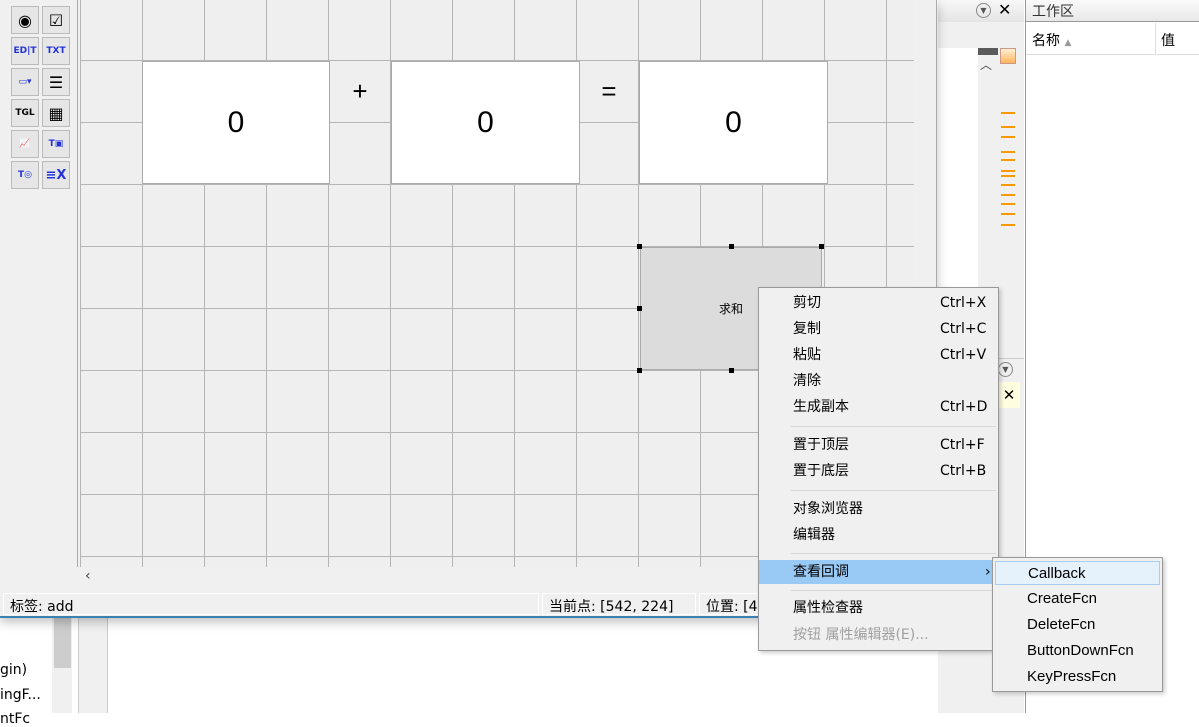 This screenshot has width=1199, height=727. Describe the element at coordinates (93, 665) in the screenshot. I see `divider` at that location.